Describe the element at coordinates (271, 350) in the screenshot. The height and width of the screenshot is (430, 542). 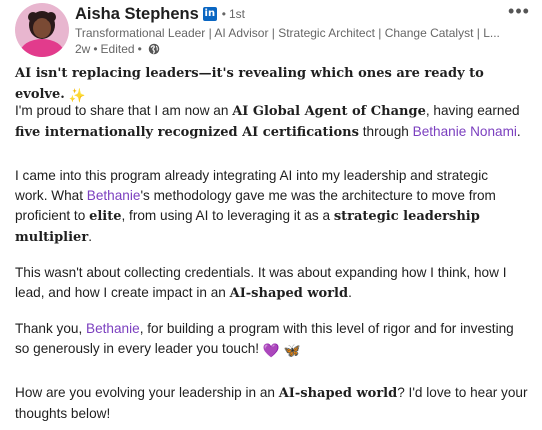
I see `purple-heart-icon: 💜` at that location.